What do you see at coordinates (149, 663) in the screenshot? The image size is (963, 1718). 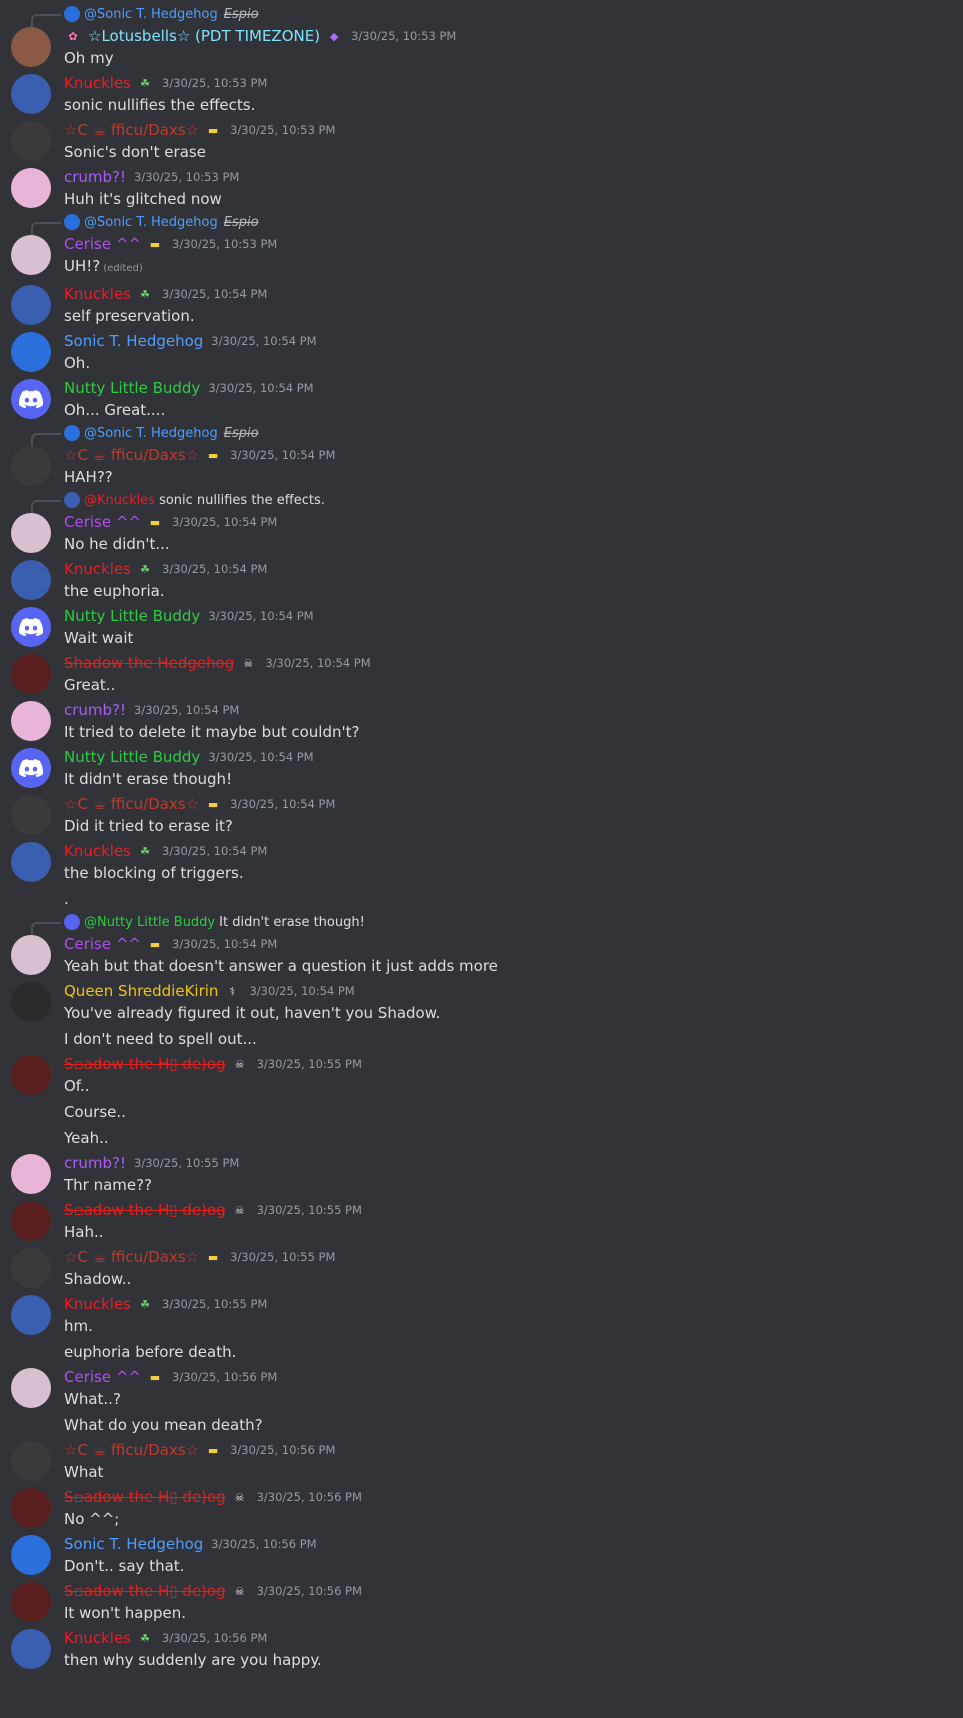 I see `author-name: Shadow the Hedgehog` at bounding box center [149, 663].